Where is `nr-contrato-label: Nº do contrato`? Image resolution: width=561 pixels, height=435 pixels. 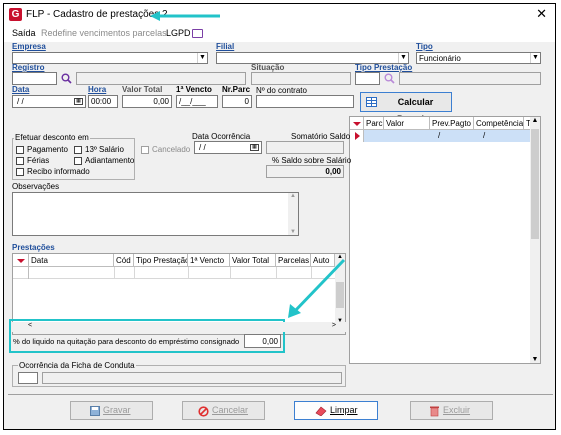 nr-contrato-label: Nº do contrato is located at coordinates (281, 90).